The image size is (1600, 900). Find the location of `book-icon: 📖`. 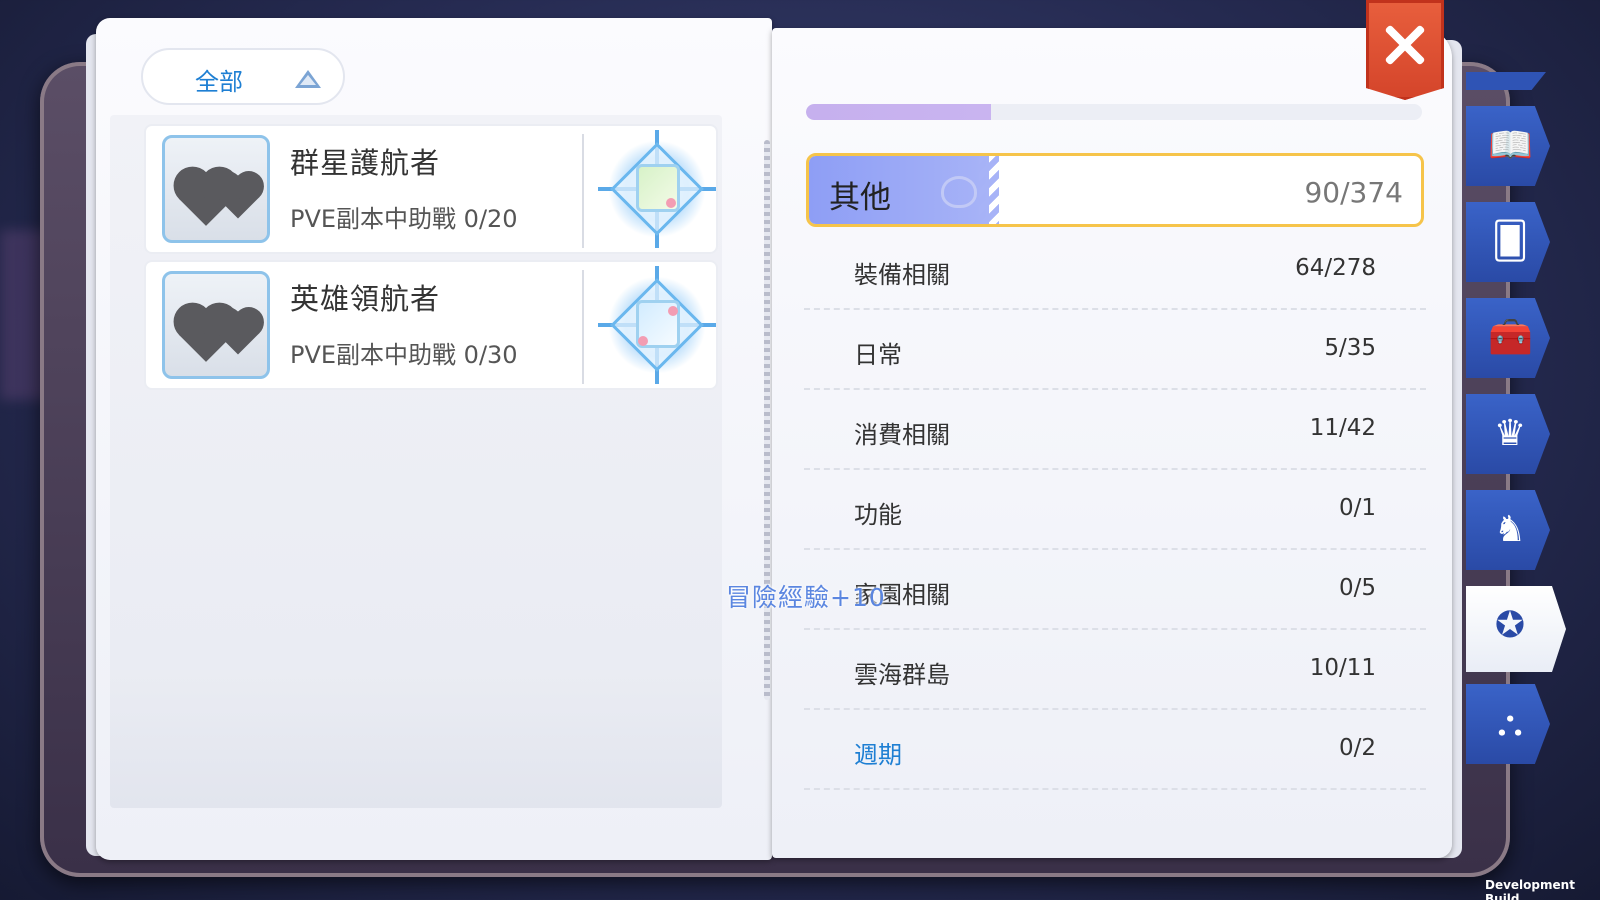

book-icon: 📖 is located at coordinates (1510, 145).